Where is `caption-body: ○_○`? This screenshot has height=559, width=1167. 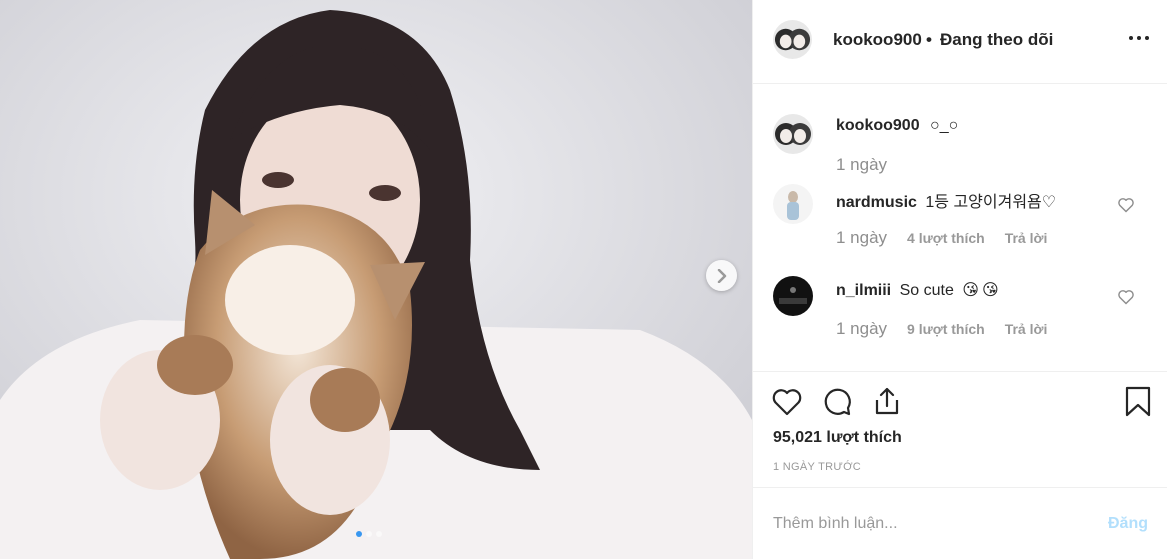
caption-body: ○_○ is located at coordinates (944, 125).